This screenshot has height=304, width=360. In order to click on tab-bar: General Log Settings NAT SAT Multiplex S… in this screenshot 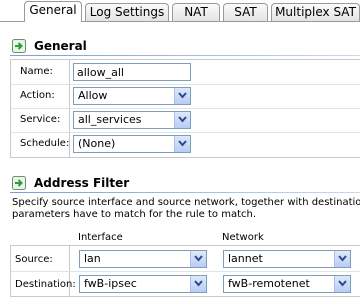, I will do `click(180, 11)`.